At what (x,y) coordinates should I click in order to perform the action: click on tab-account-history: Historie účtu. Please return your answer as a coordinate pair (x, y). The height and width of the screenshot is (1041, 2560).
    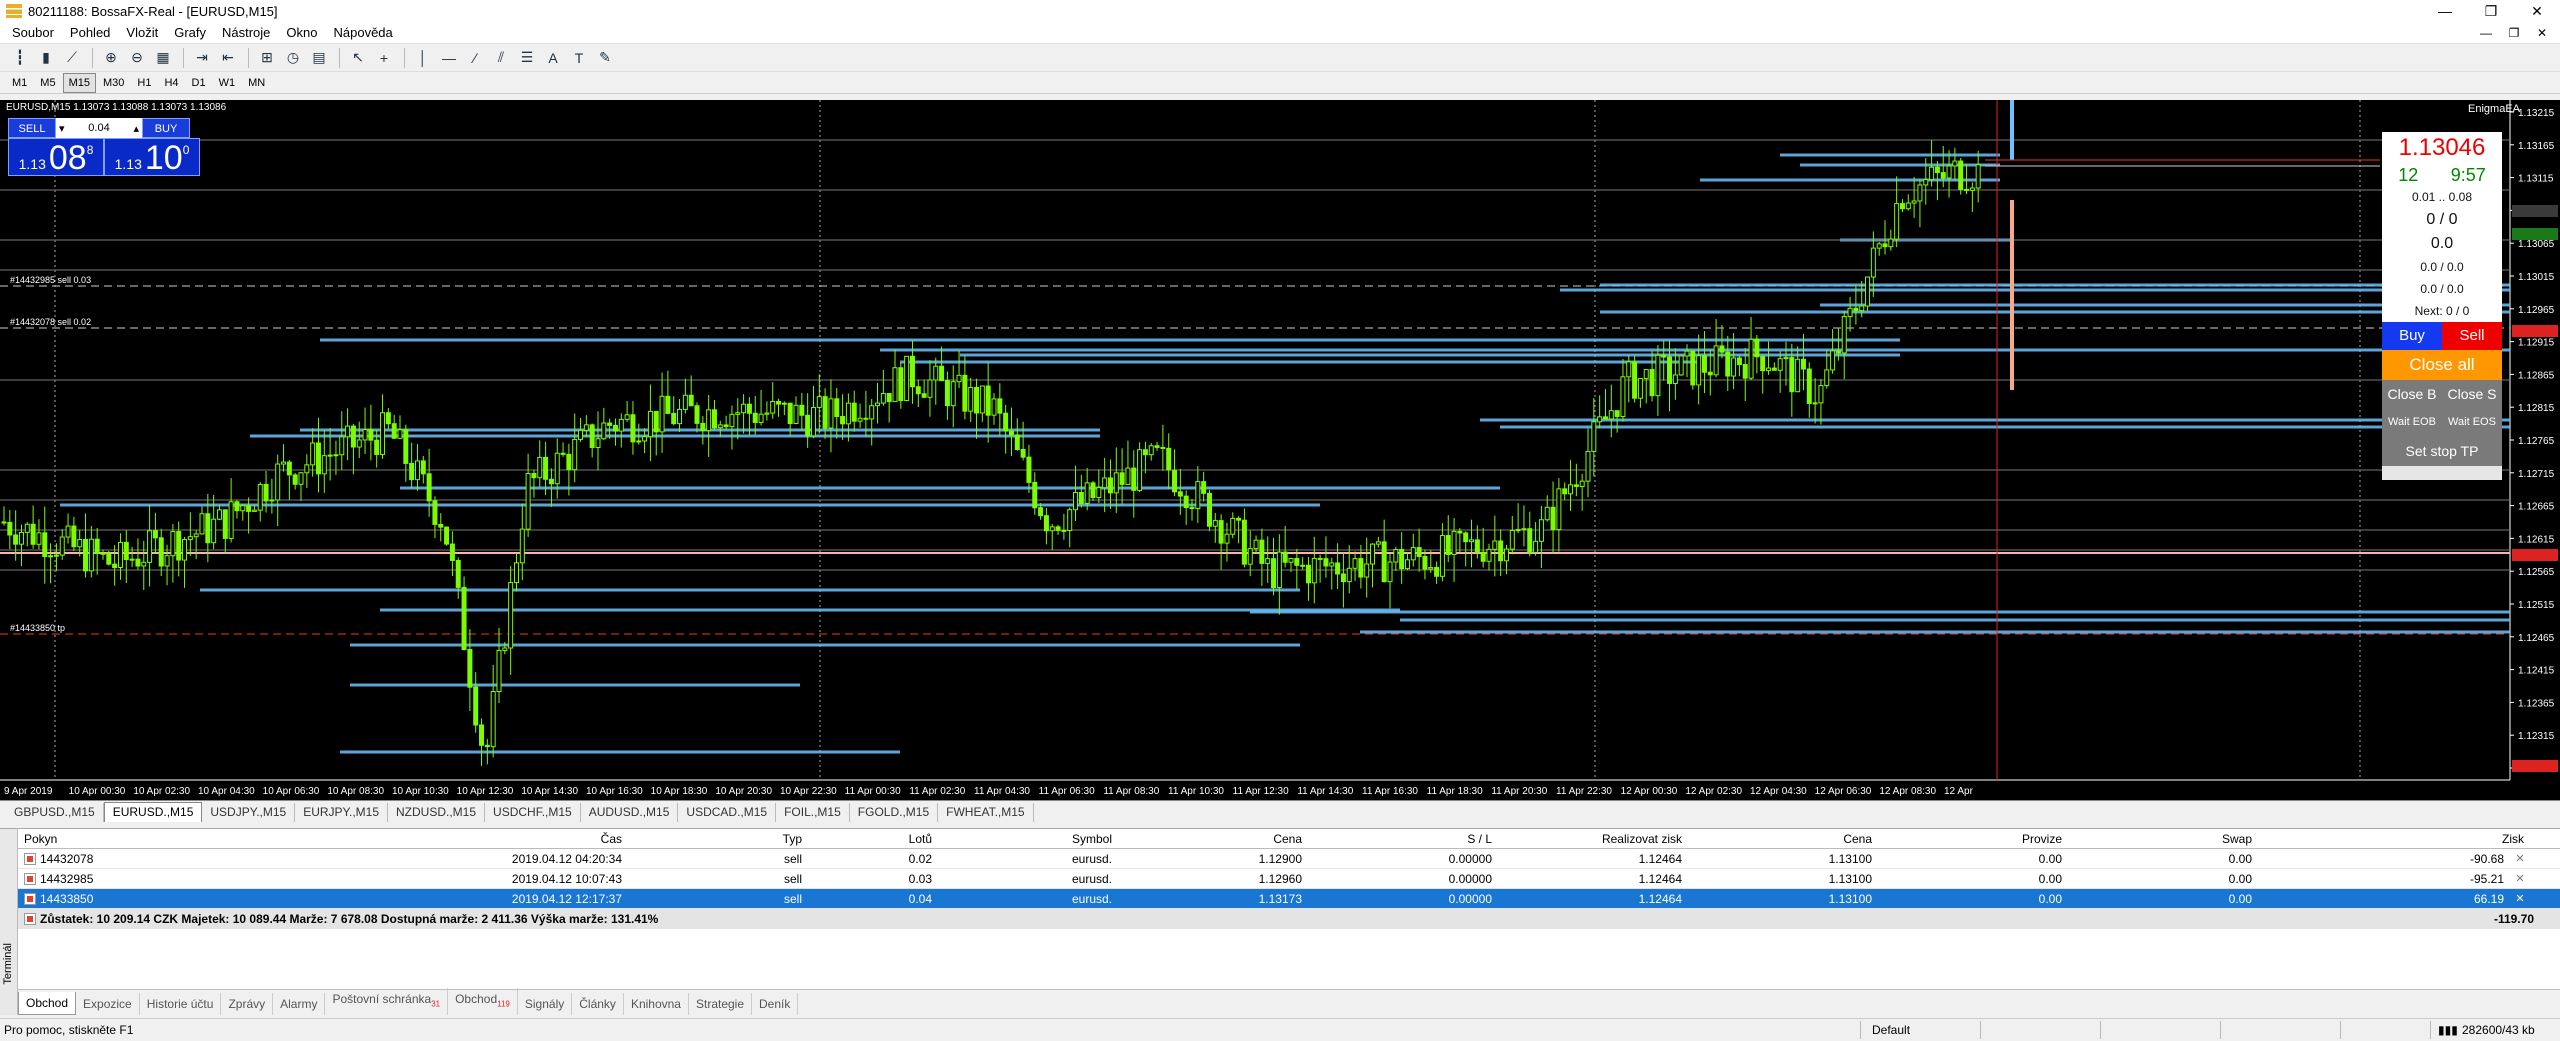
    Looking at the image, I should click on (181, 1004).